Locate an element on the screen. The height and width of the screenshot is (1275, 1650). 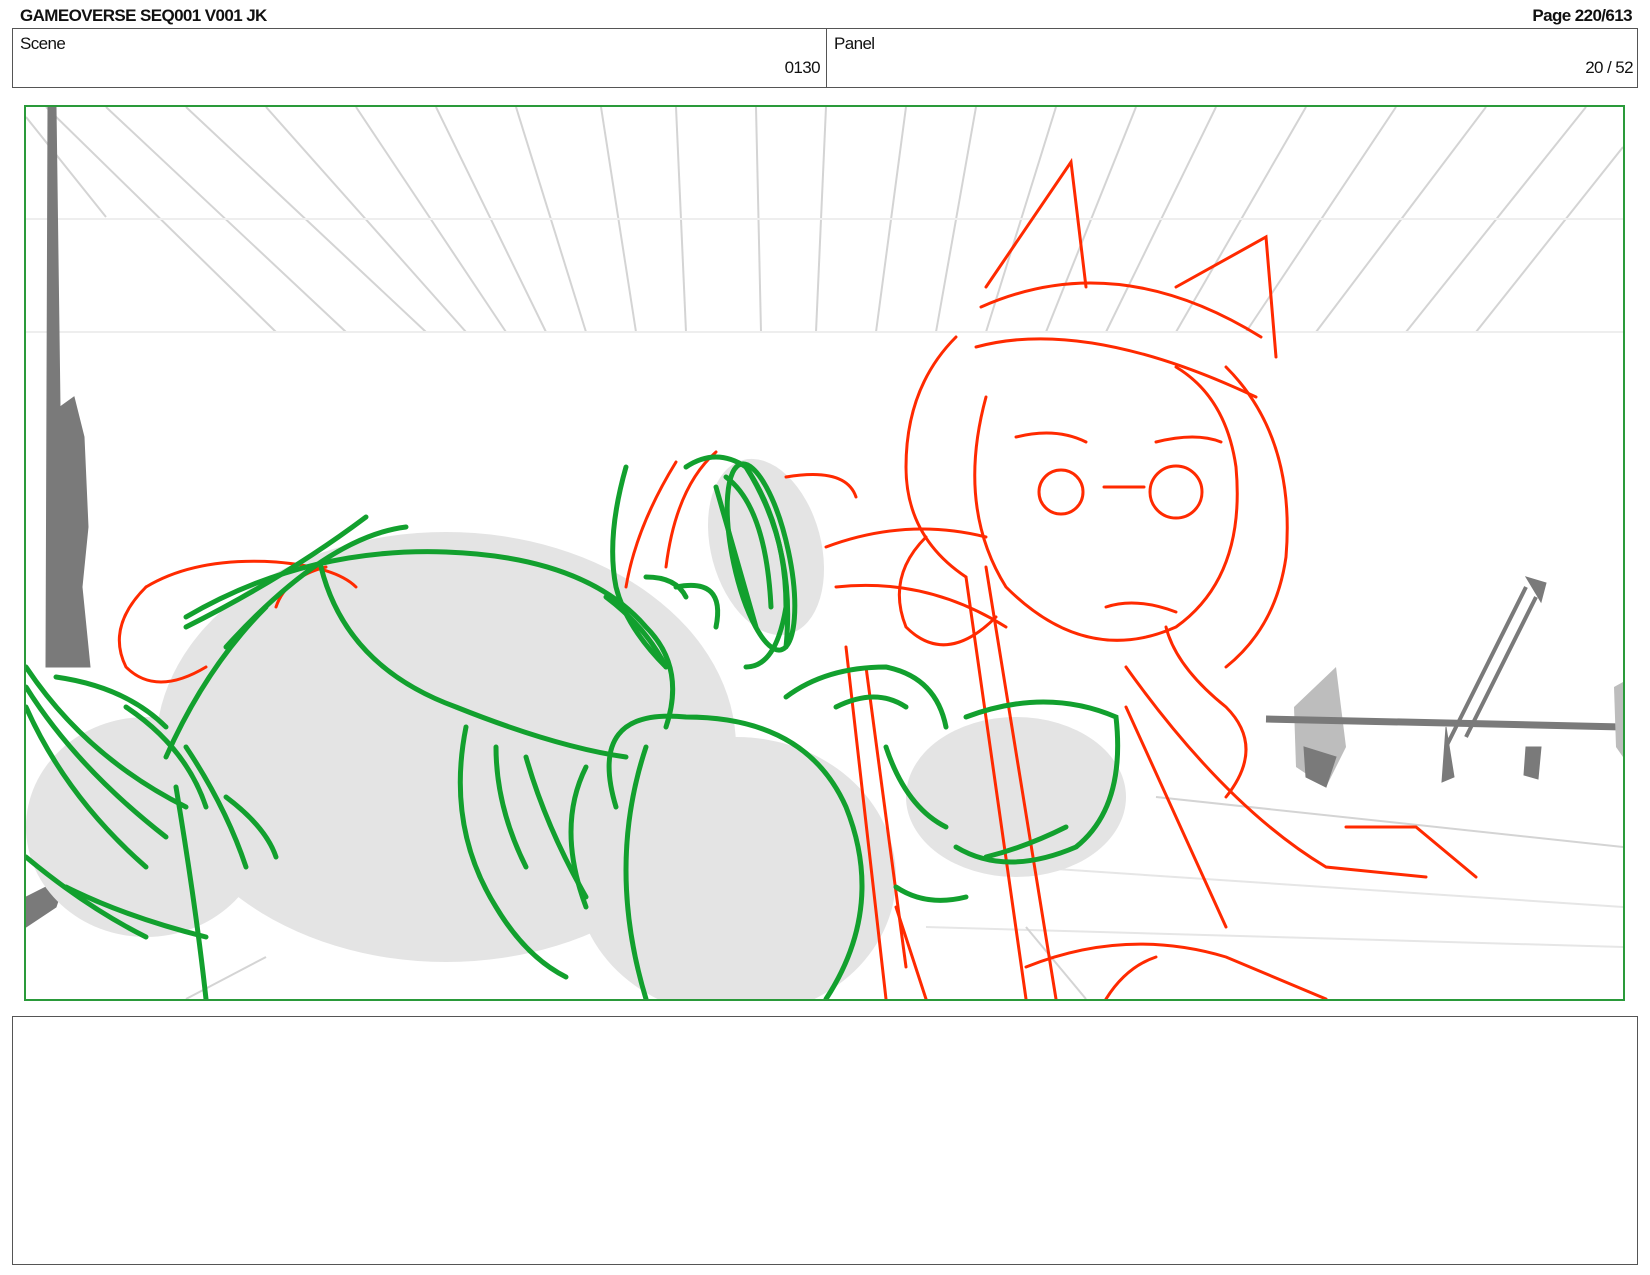
panel-number: 20 / 52 is located at coordinates (1609, 67).